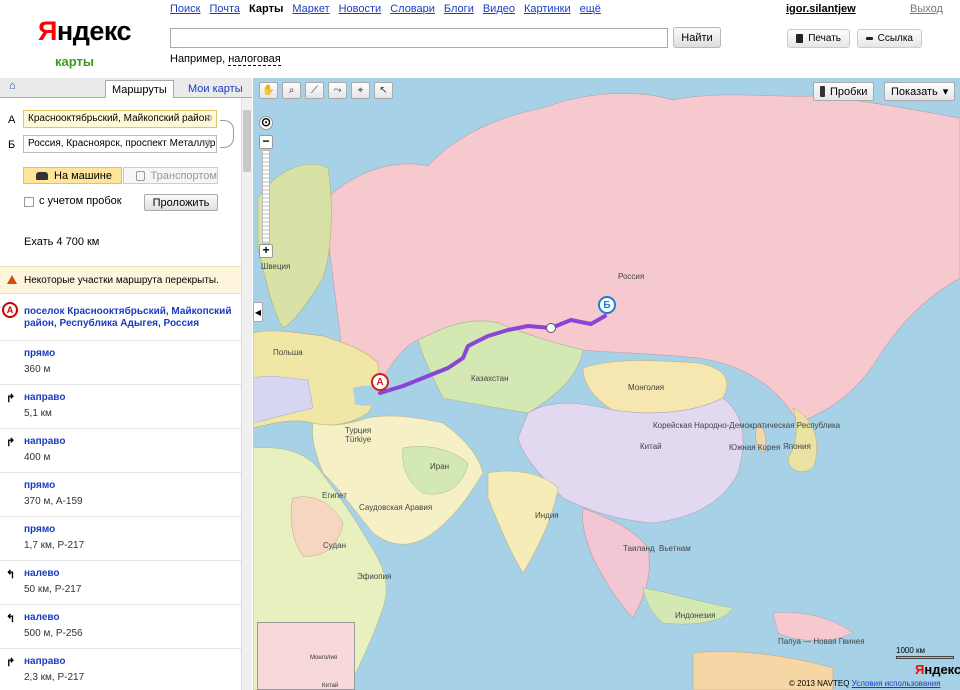  I want to click on zoom-area-icon: ⌕, so click(291, 90).